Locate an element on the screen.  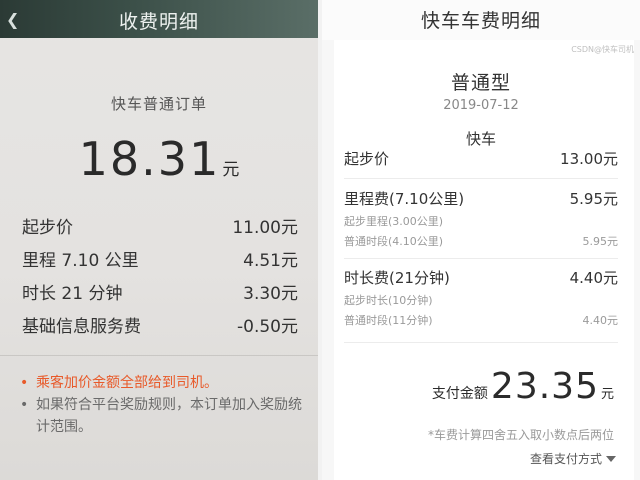
fee-label: 基础信息服务费 is located at coordinates (81, 327).